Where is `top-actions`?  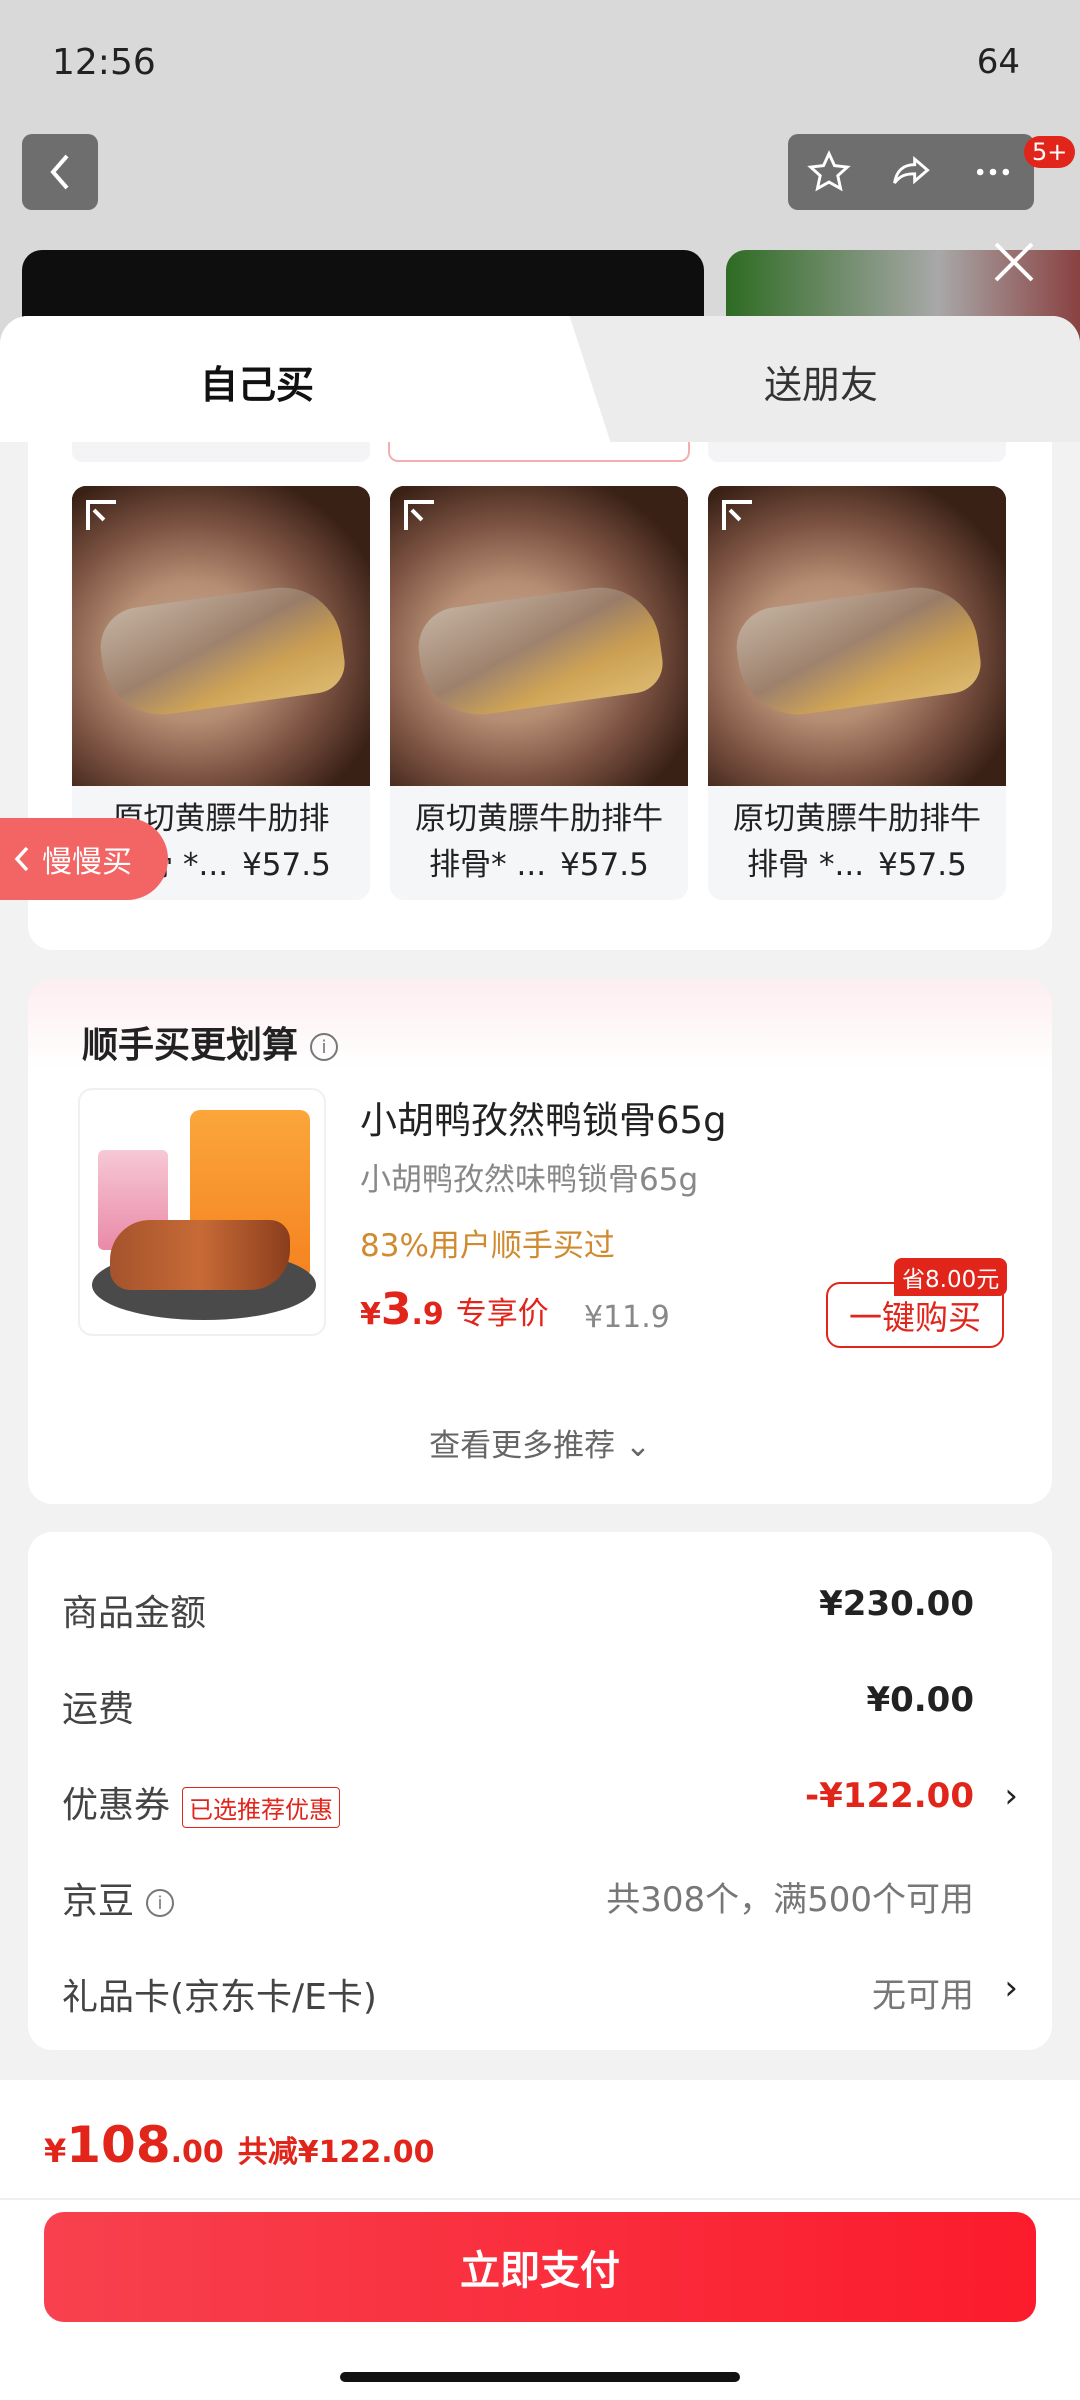
top-actions is located at coordinates (911, 172).